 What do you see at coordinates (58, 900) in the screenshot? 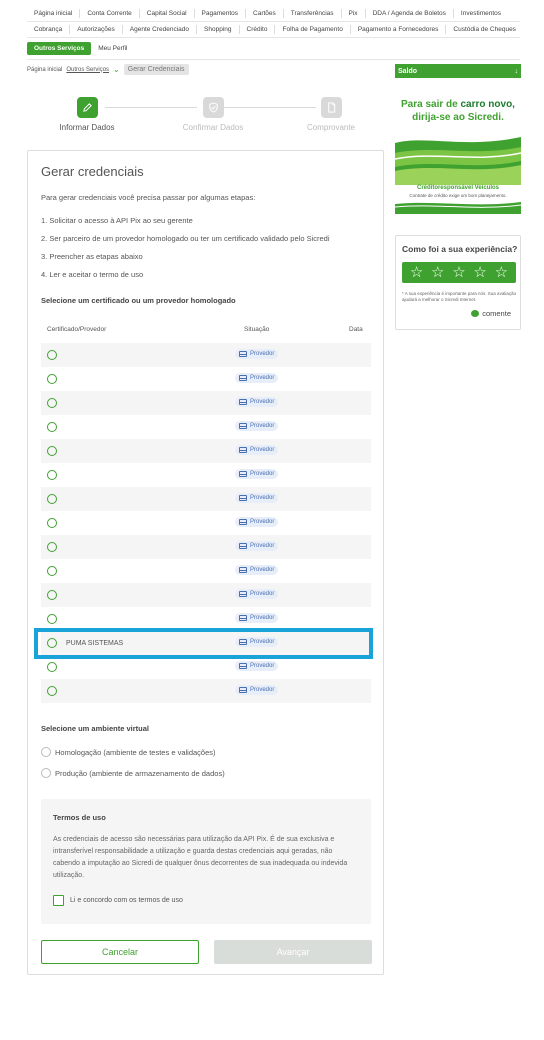
I see `terms-checkbox` at bounding box center [58, 900].